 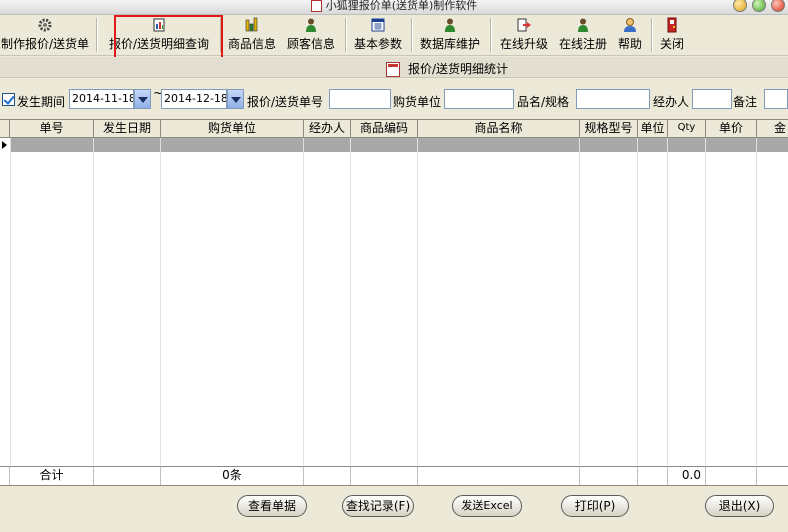 What do you see at coordinates (5, 476) in the screenshot?
I see `footer-indicator` at bounding box center [5, 476].